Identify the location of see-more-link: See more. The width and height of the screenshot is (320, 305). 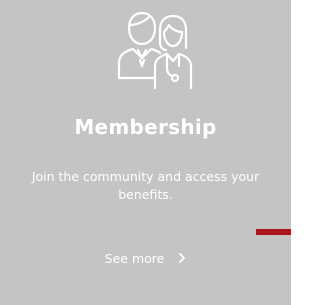
(145, 258).